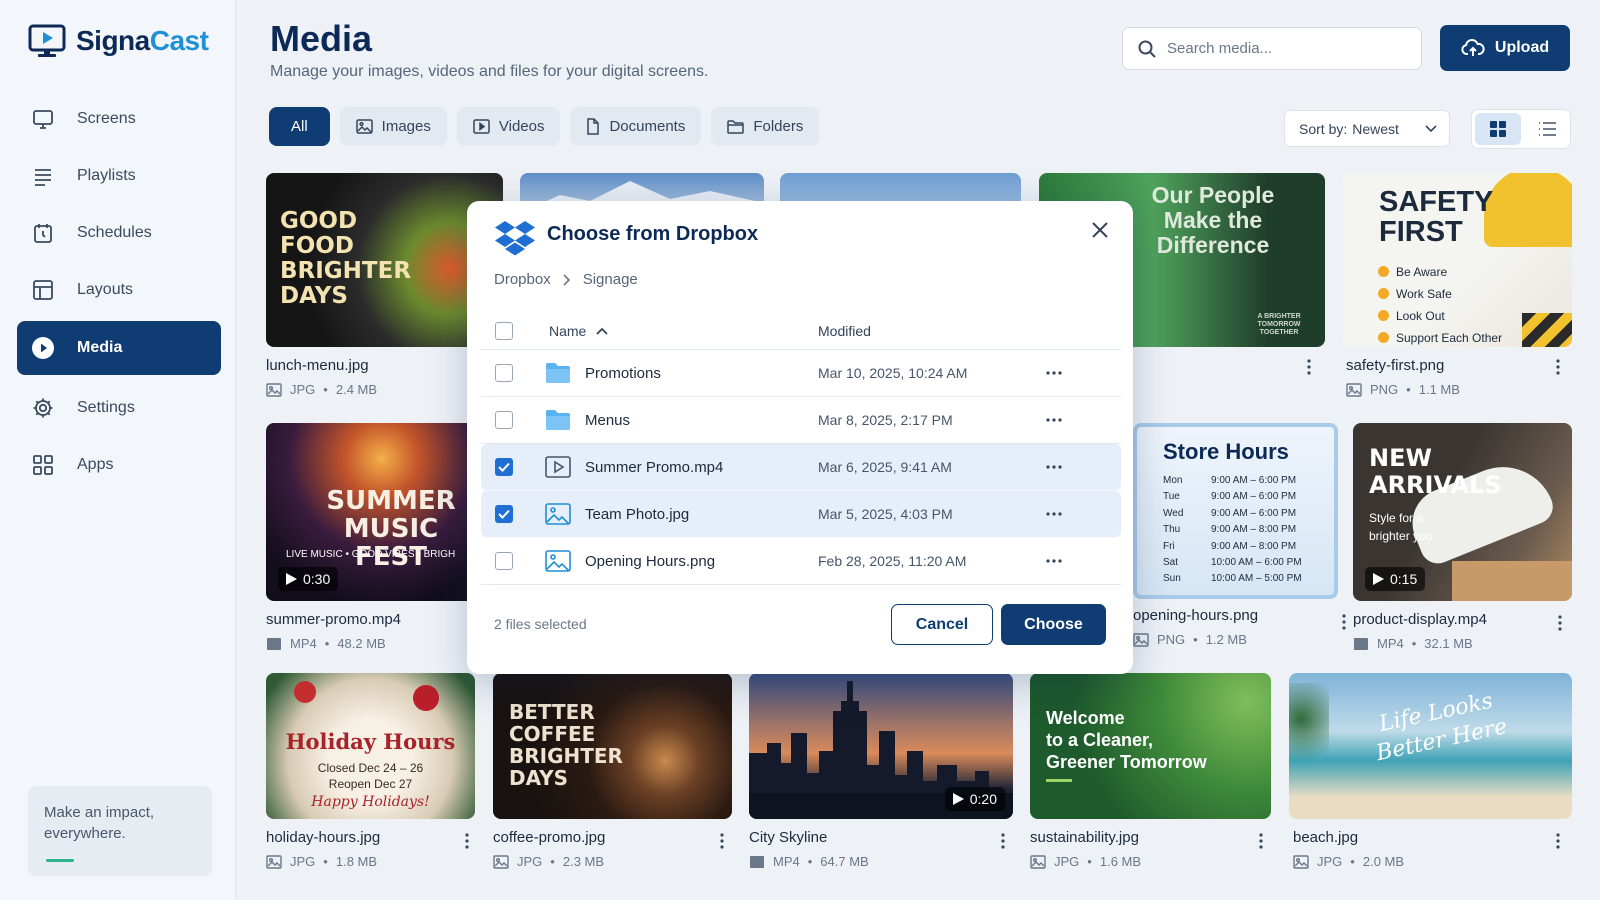 This screenshot has width=1600, height=900. I want to click on image-icon, so click(1141, 639).